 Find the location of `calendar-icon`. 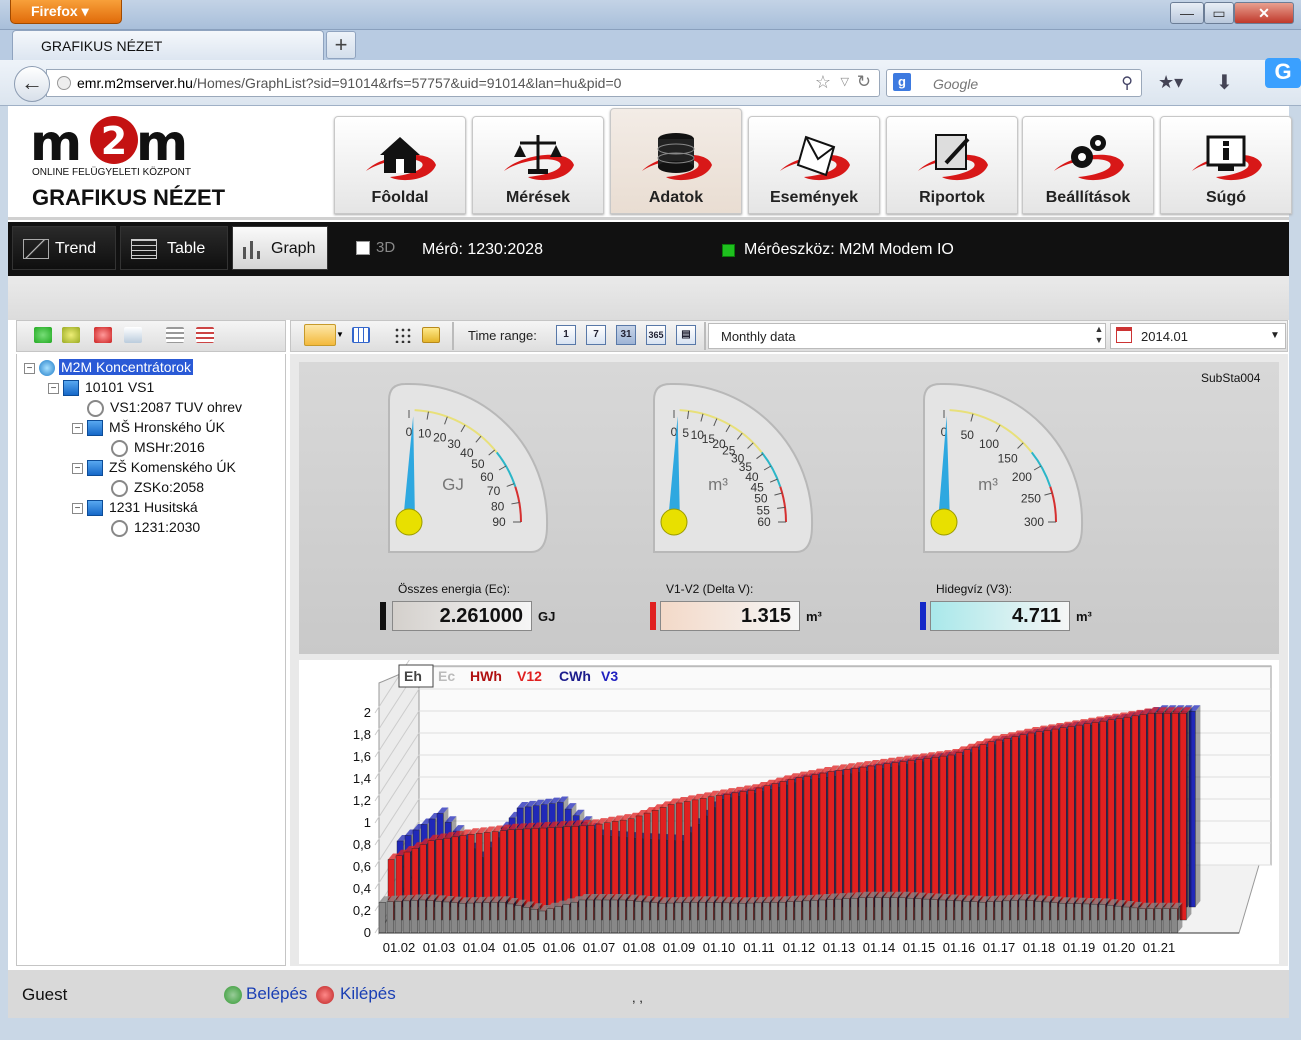

calendar-icon is located at coordinates (1124, 335).